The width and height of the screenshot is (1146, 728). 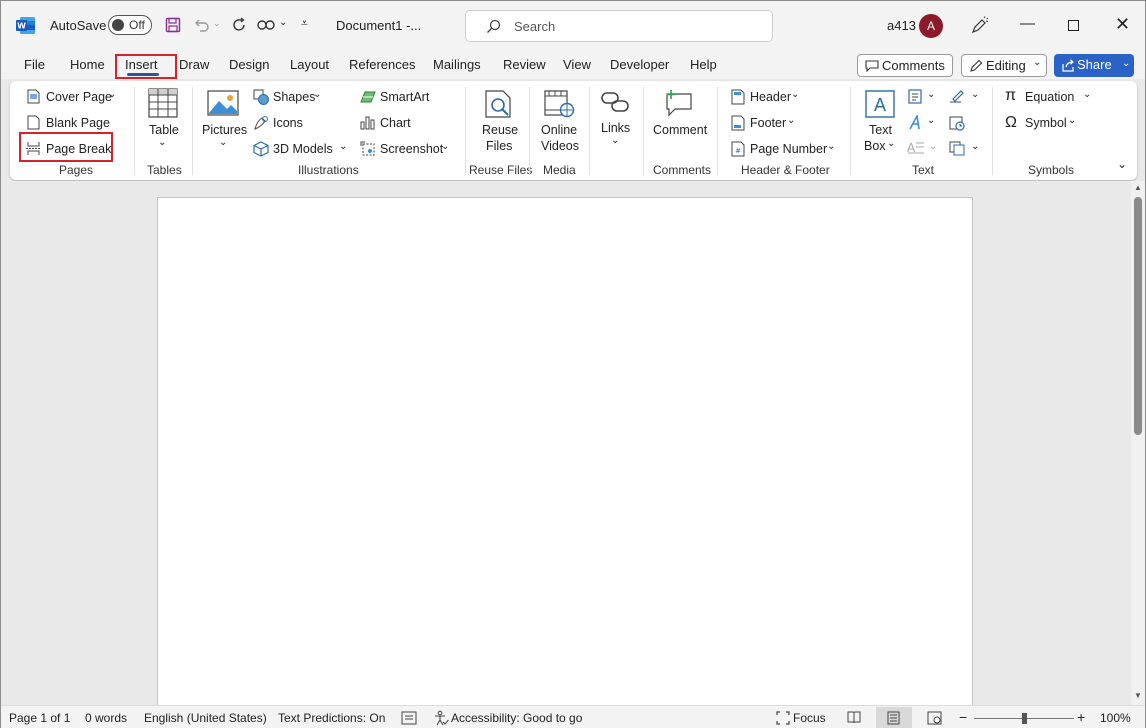 I want to click on scrollbar-thumb, so click(x=1138, y=316).